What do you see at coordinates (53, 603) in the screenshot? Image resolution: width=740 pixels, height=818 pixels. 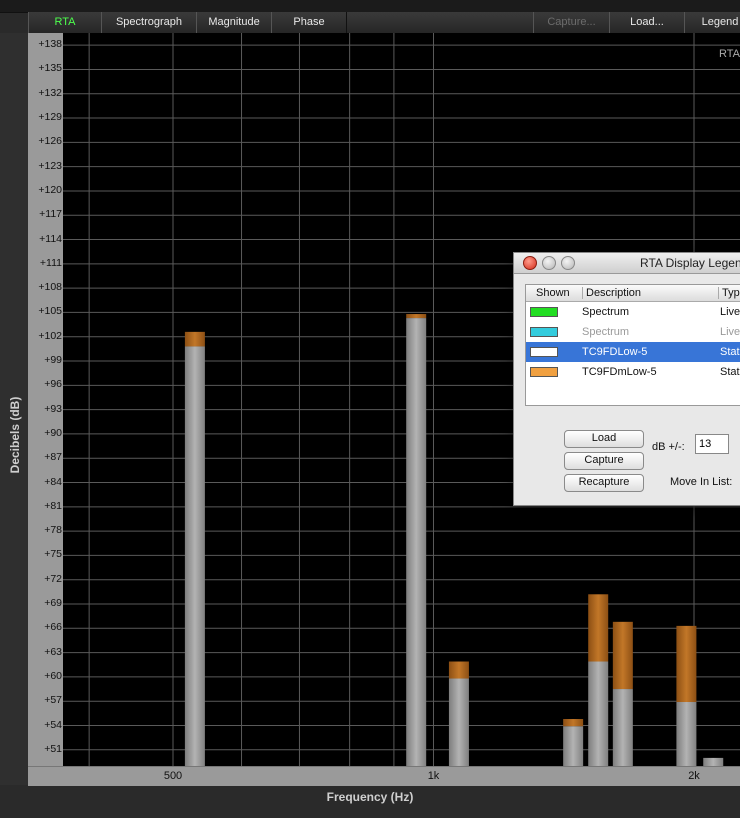 I see `y-tick-label: +69` at bounding box center [53, 603].